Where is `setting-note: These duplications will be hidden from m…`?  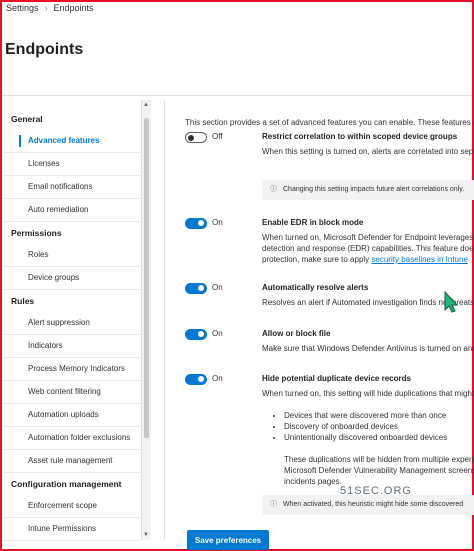
setting-note: These duplications will be hidden from m… is located at coordinates (379, 470).